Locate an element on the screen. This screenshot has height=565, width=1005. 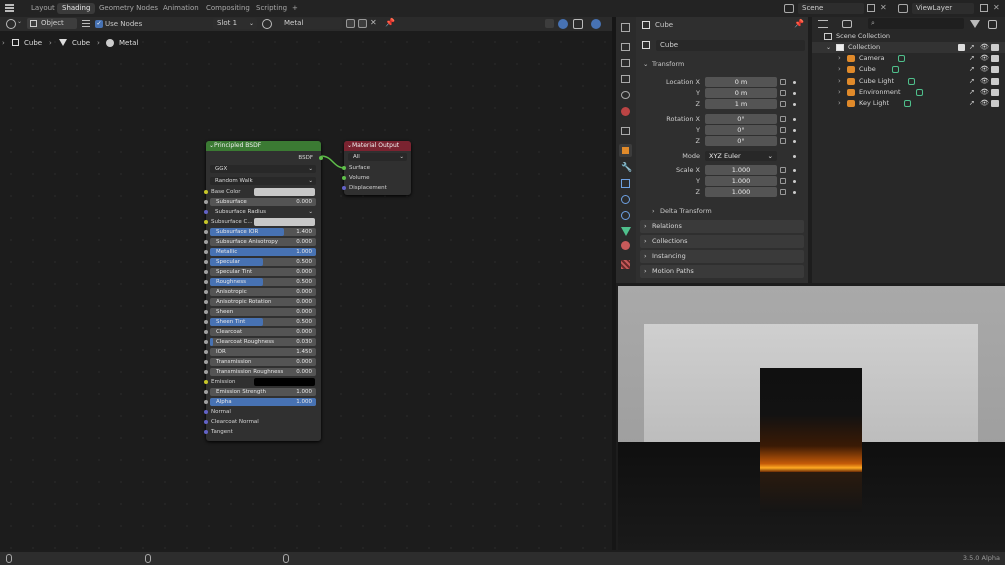
target-dropdown: All ⌄ is located at coordinates (377, 157).